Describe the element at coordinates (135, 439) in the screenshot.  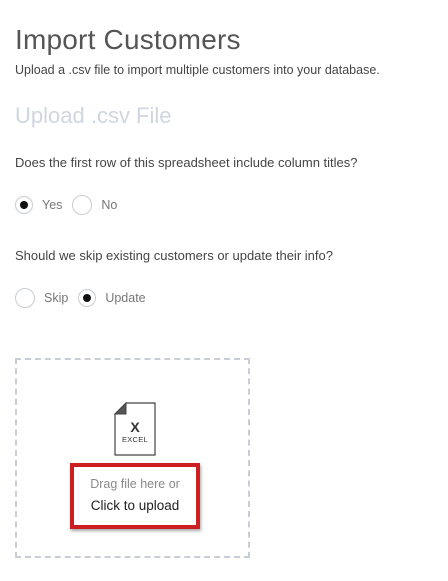
I see `file-icon-caption: EXCEL` at that location.